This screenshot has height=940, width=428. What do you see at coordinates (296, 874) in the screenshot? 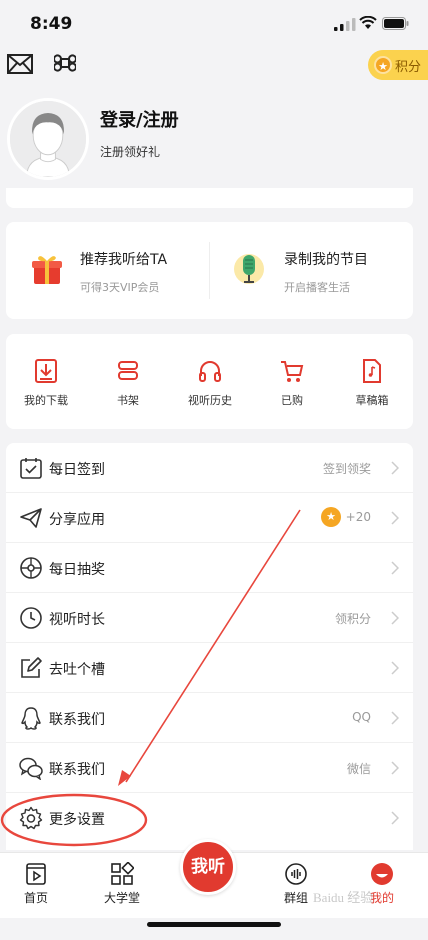
I see `group-audio-icon` at bounding box center [296, 874].